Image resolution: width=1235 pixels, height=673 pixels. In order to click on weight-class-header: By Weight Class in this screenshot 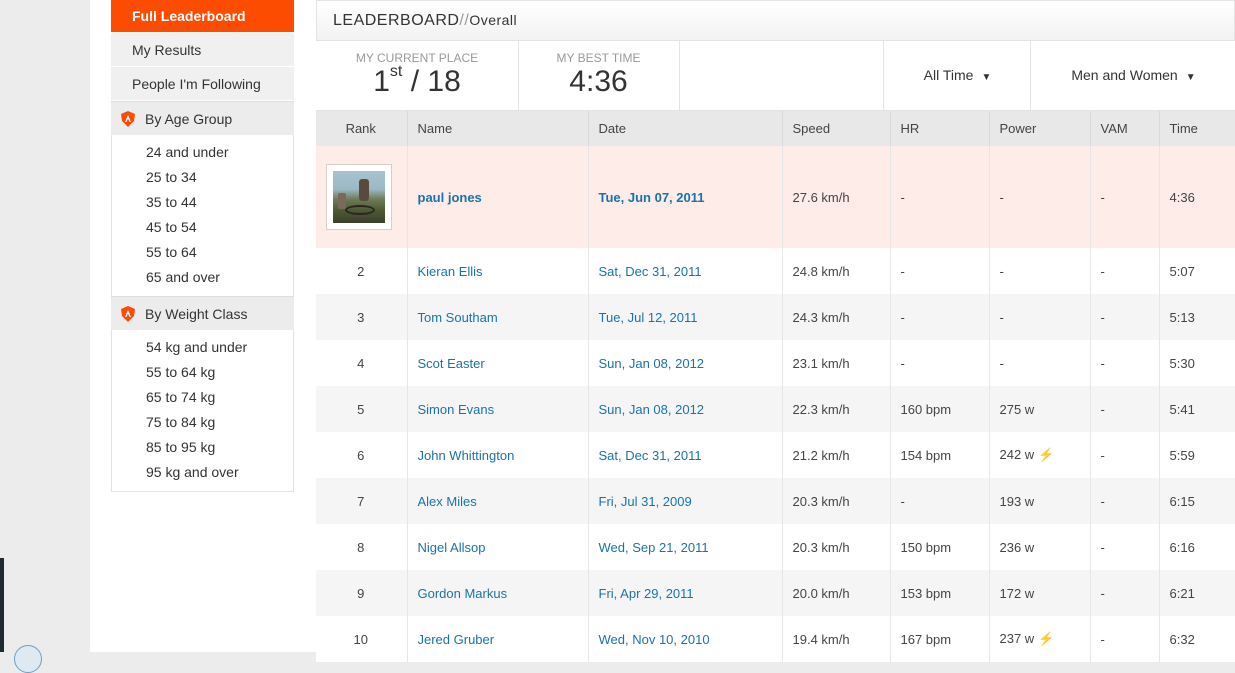, I will do `click(202, 313)`.